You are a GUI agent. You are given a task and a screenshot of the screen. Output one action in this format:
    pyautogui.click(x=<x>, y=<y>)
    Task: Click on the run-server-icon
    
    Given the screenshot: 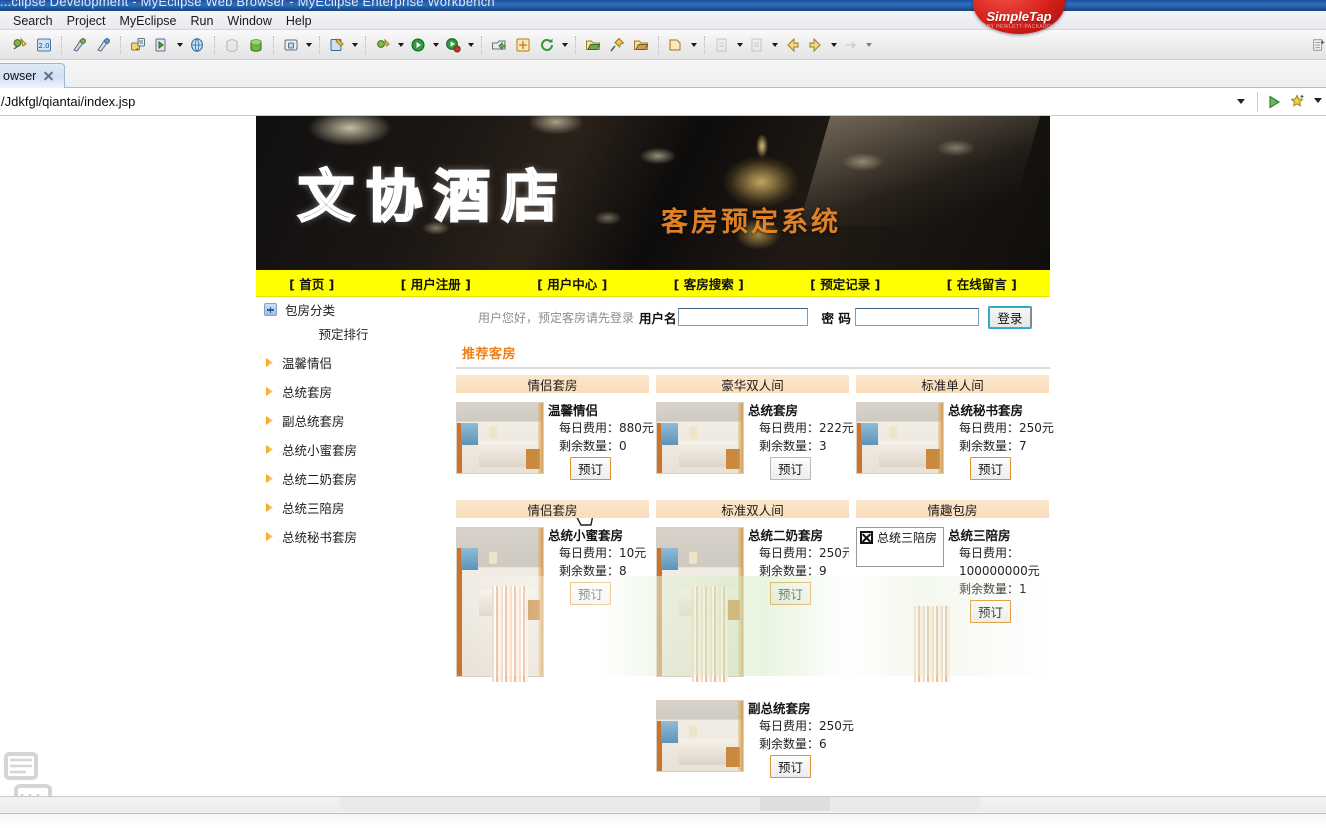 What is the action you would take?
    pyautogui.click(x=162, y=45)
    